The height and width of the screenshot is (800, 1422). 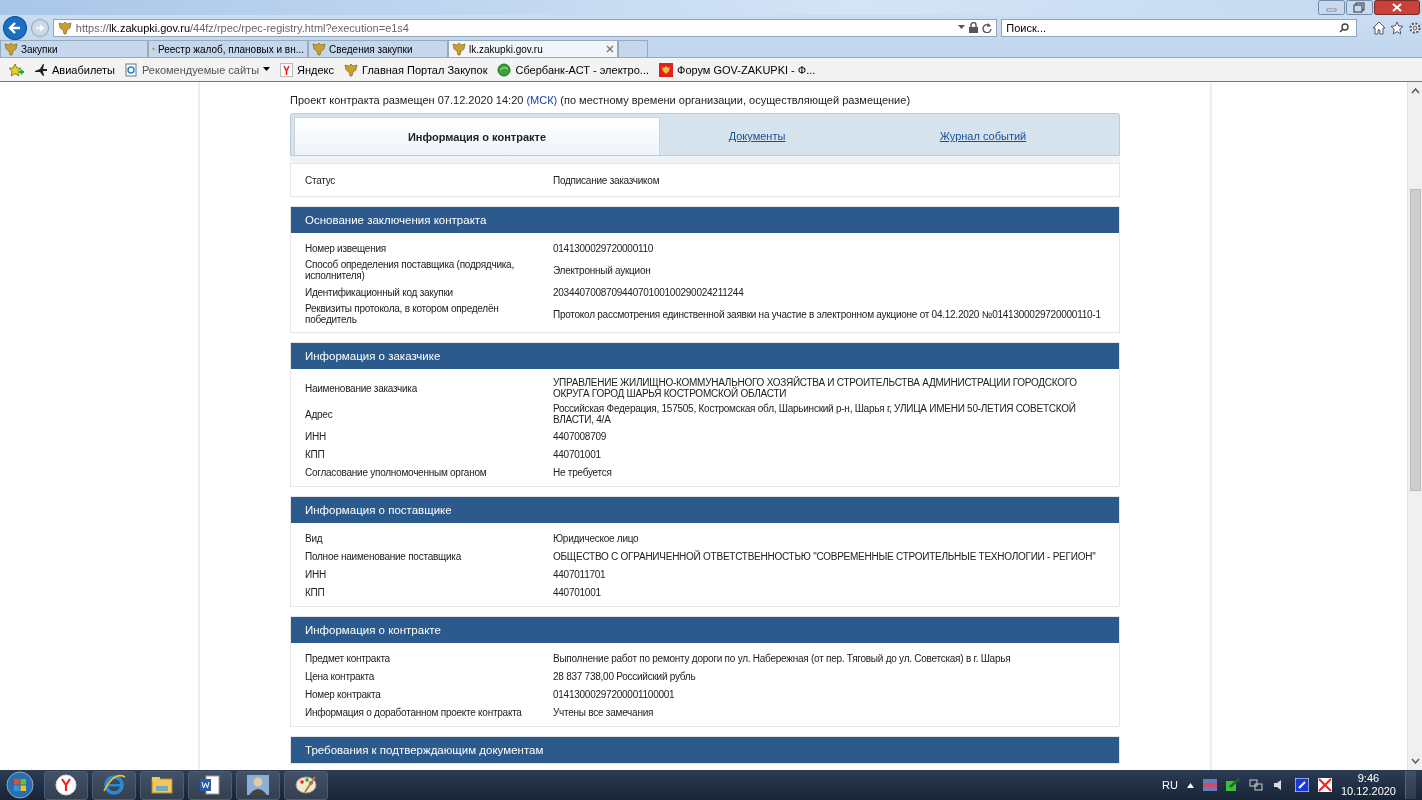 I want to click on network-icon, so click(x=1255, y=785).